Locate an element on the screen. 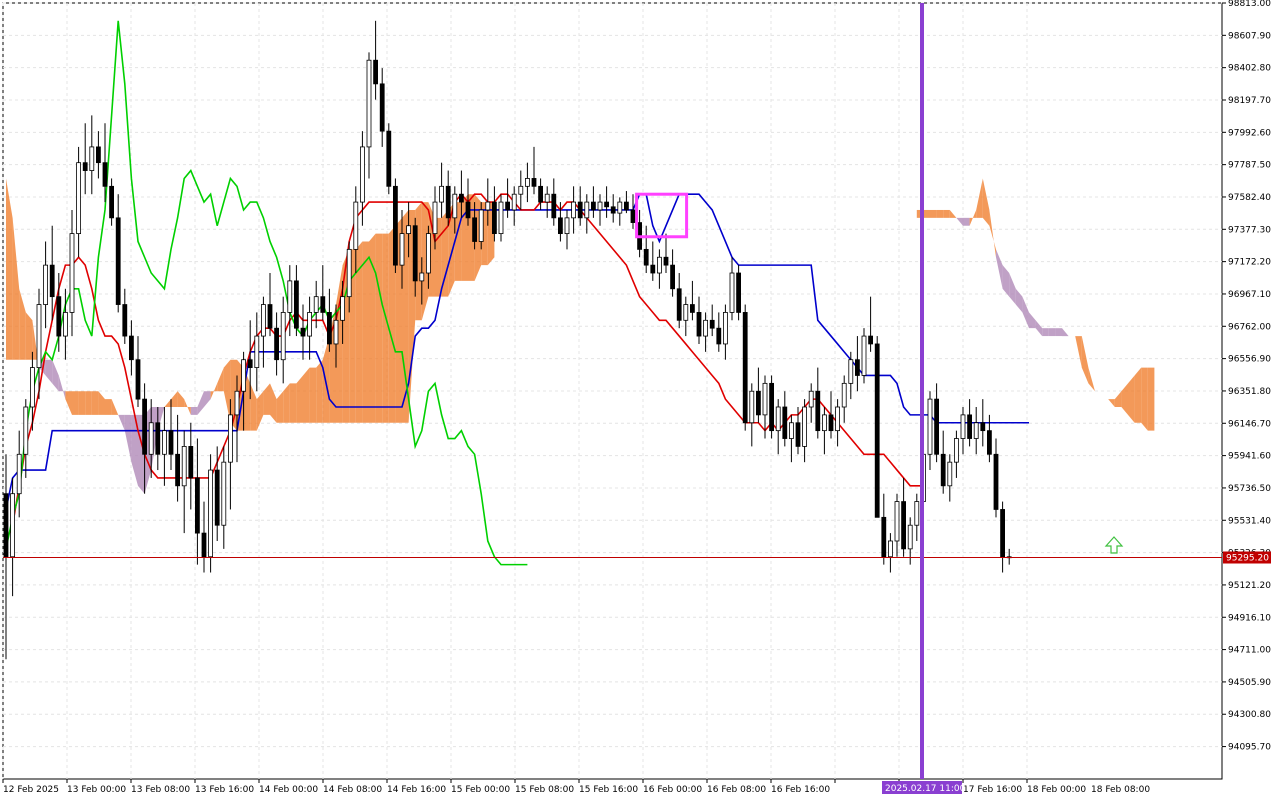 The width and height of the screenshot is (1280, 804). time-tick-label: 15 Feb 08:00 is located at coordinates (544, 790).